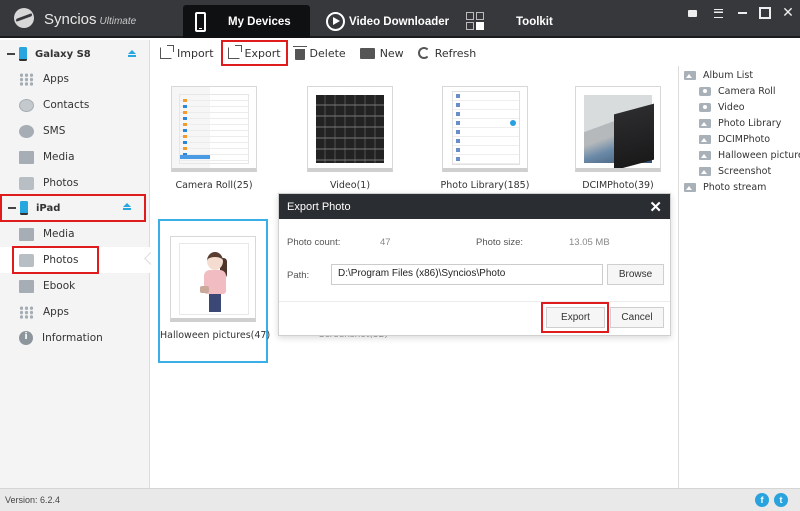 The width and height of the screenshot is (800, 511). I want to click on sidebar-item-label: Information, so click(72, 338).